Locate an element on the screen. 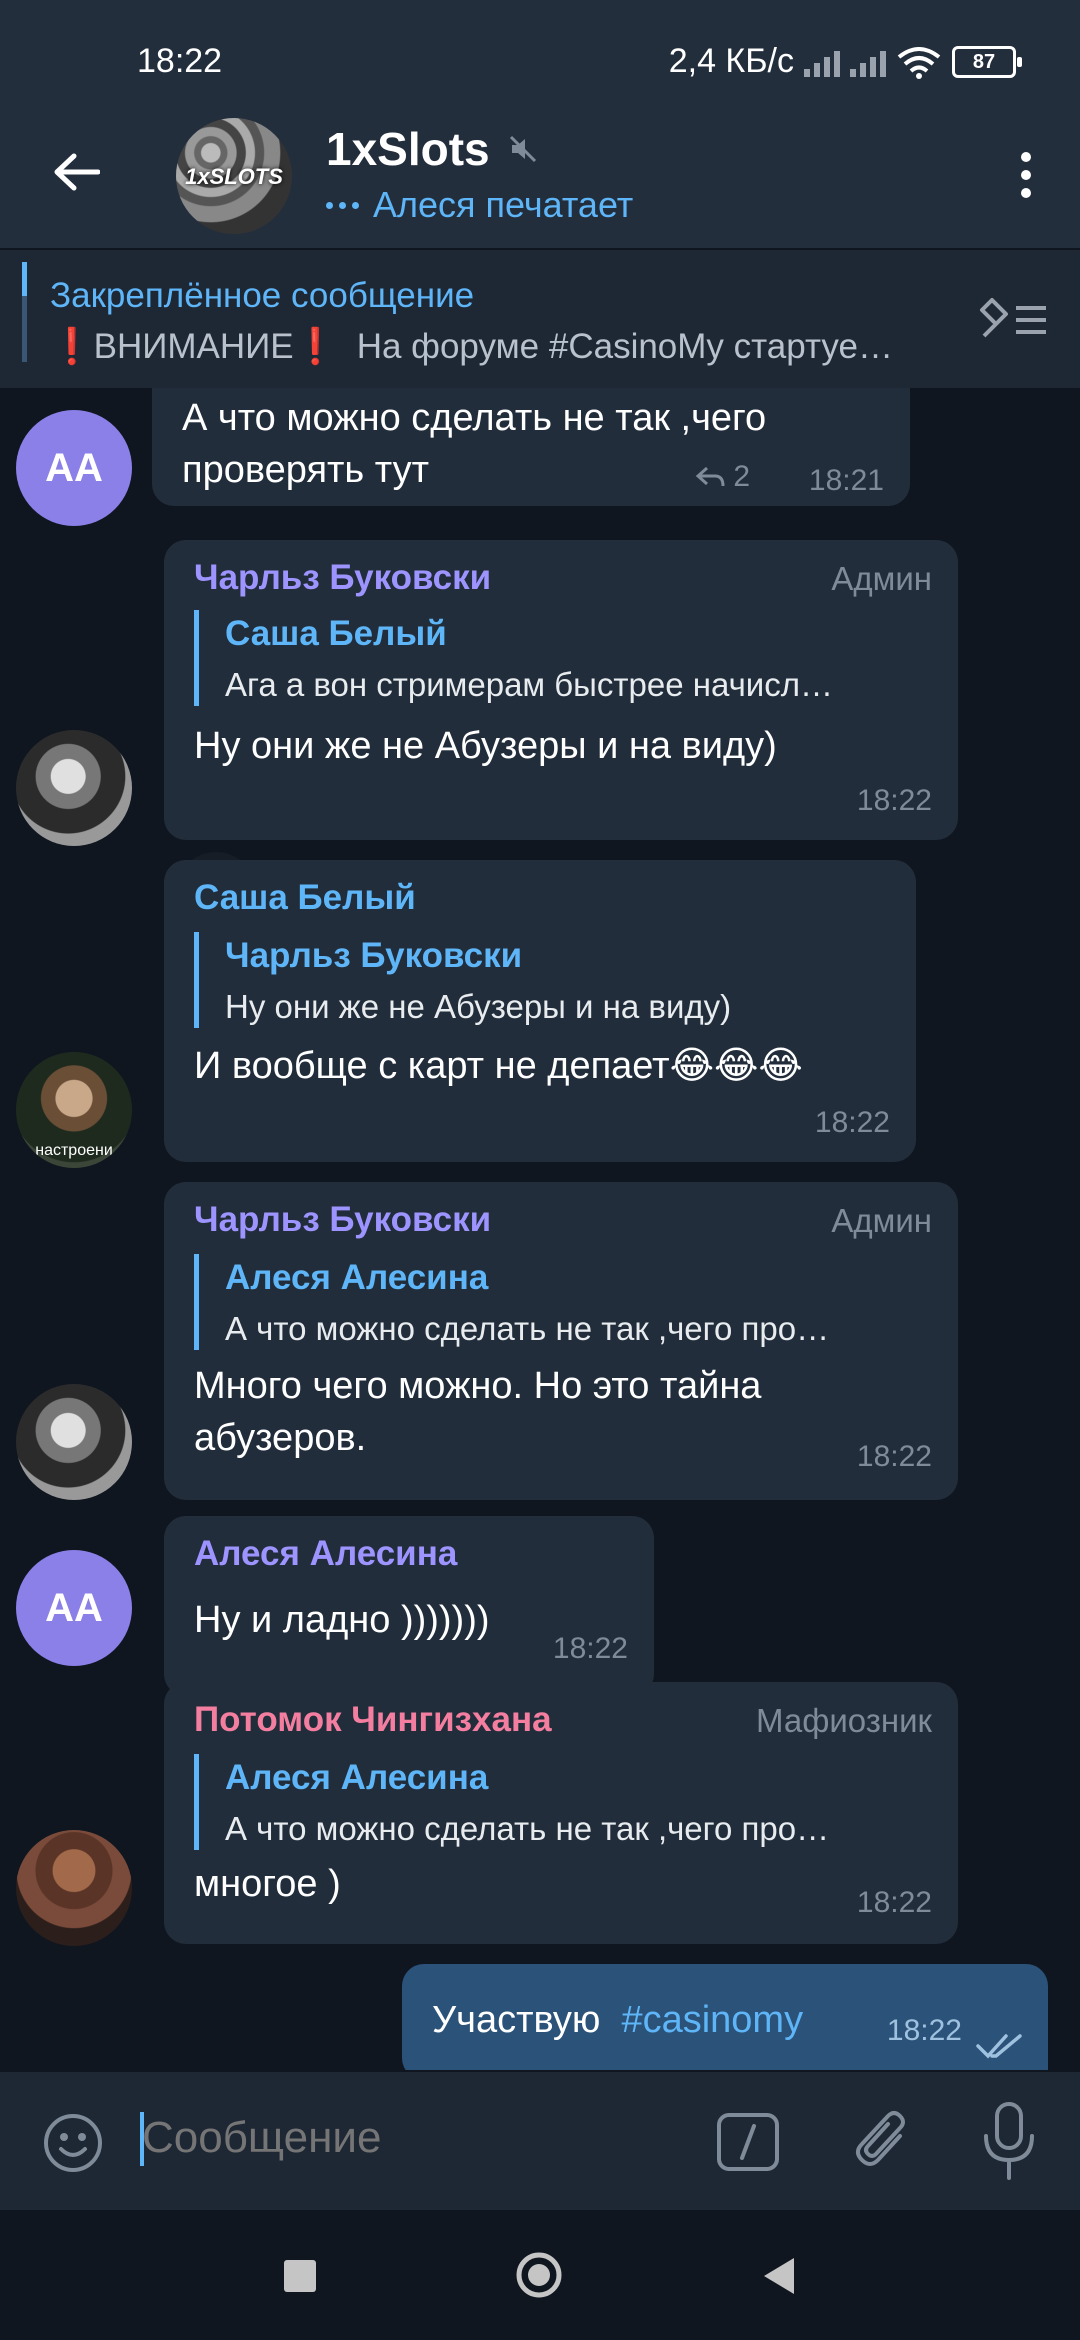 This screenshot has height=2340, width=1080. message-composer is located at coordinates (540, 2141).